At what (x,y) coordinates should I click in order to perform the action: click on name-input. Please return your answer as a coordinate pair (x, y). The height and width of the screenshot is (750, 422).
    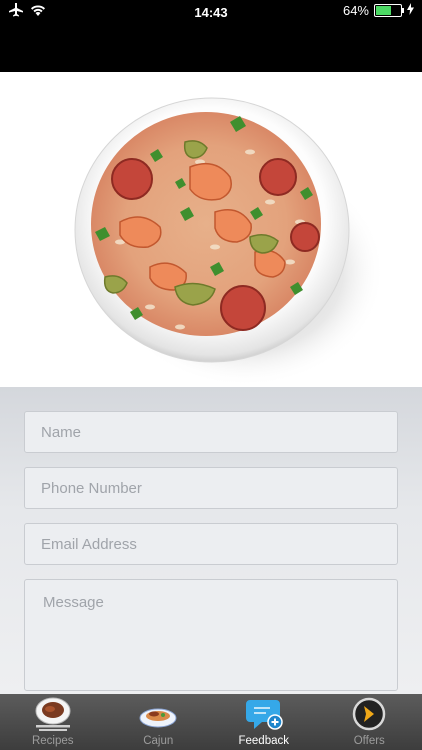
    Looking at the image, I should click on (211, 432).